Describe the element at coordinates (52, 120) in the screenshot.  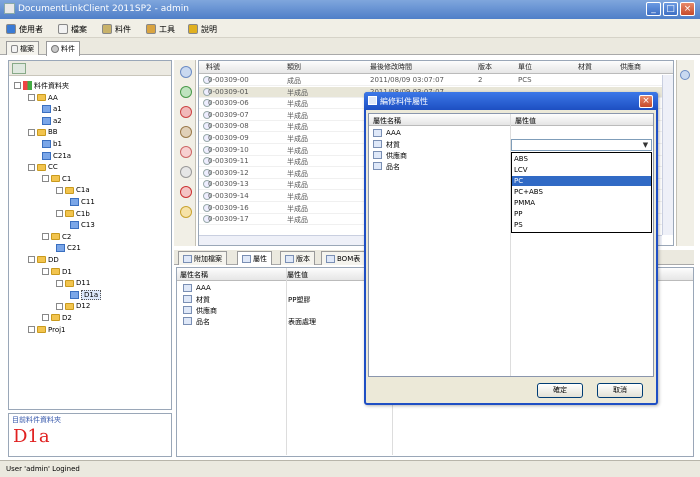
I see `tree-node-a2: a2` at that location.